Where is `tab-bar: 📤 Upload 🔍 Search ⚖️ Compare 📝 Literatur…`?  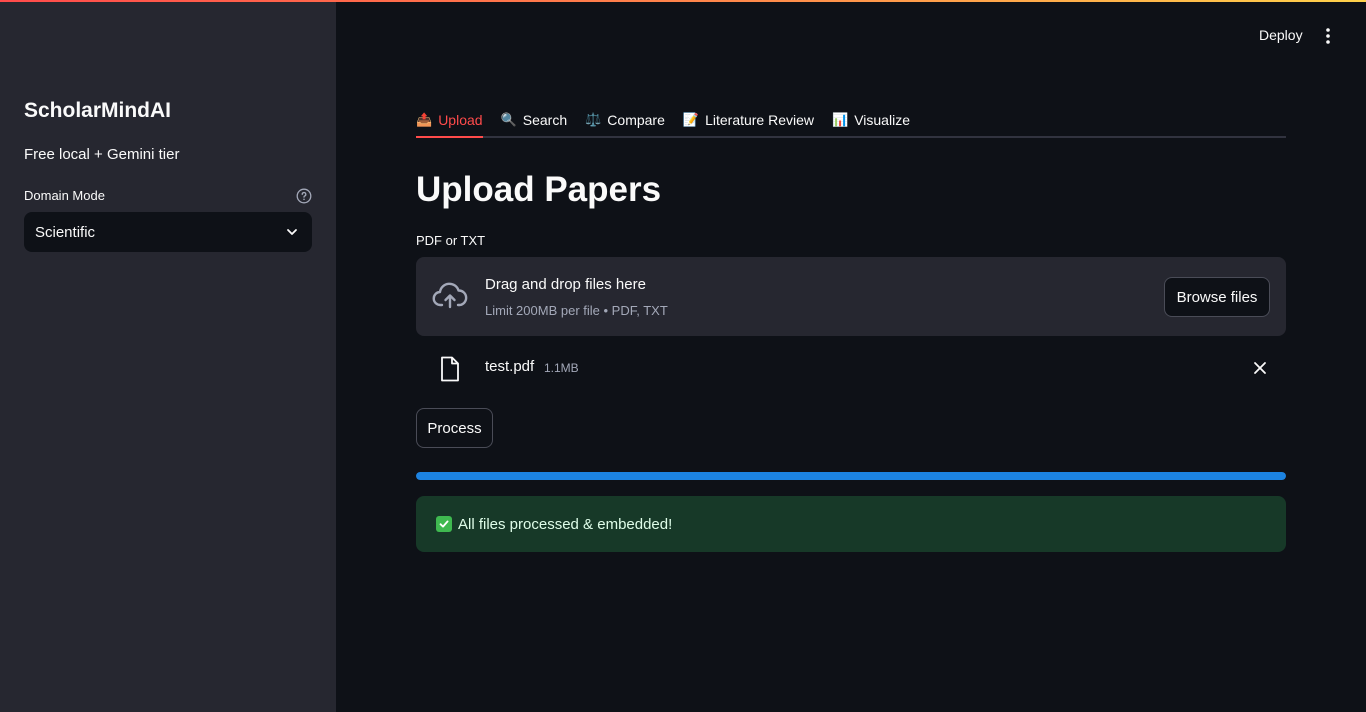 tab-bar: 📤 Upload 🔍 Search ⚖️ Compare 📝 Literatur… is located at coordinates (851, 121).